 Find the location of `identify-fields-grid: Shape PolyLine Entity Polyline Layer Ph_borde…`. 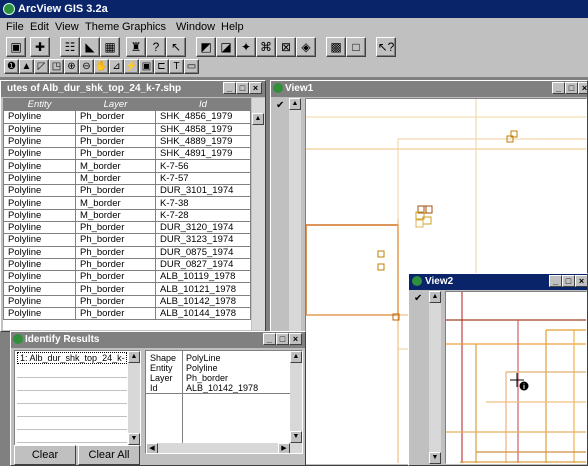

identify-fields-grid: Shape PolyLine Entity Polyline Layer Ph_borde… is located at coordinates (224, 402).